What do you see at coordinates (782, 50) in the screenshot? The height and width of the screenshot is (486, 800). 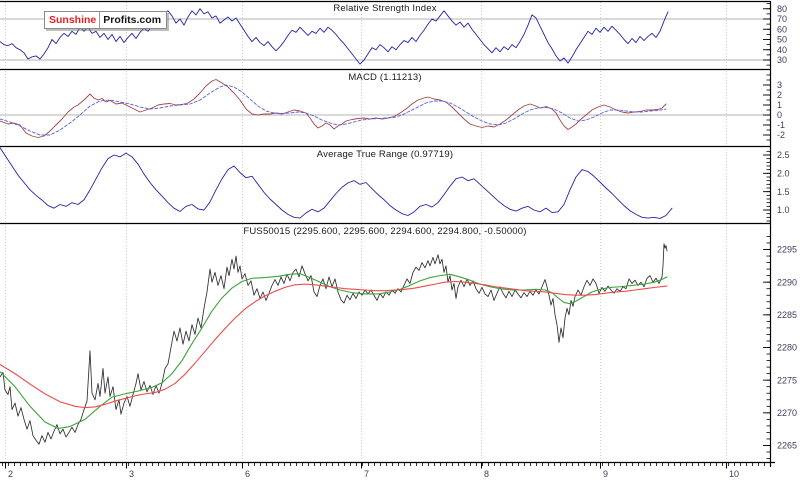 I see `y-axis-label: 40` at bounding box center [782, 50].